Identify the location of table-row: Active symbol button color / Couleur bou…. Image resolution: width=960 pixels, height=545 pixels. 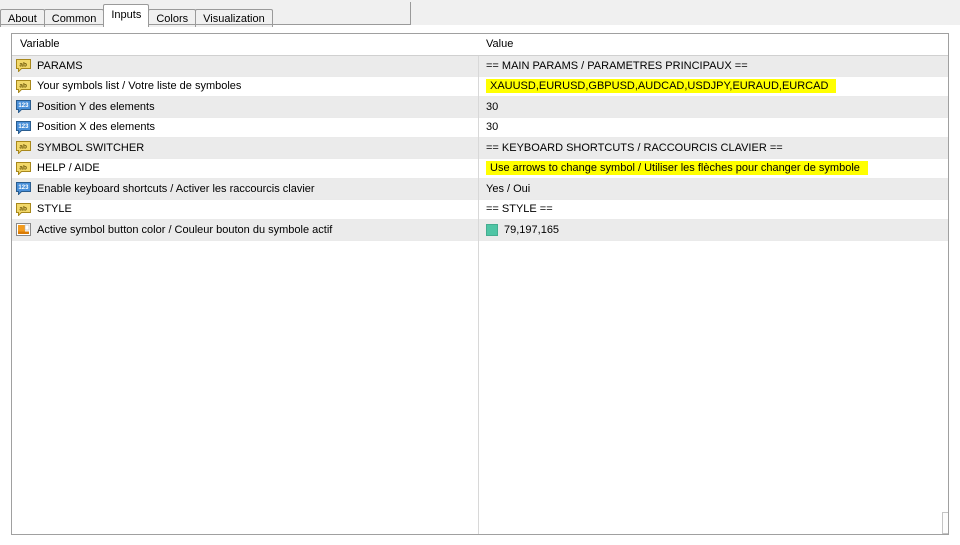
(480, 230).